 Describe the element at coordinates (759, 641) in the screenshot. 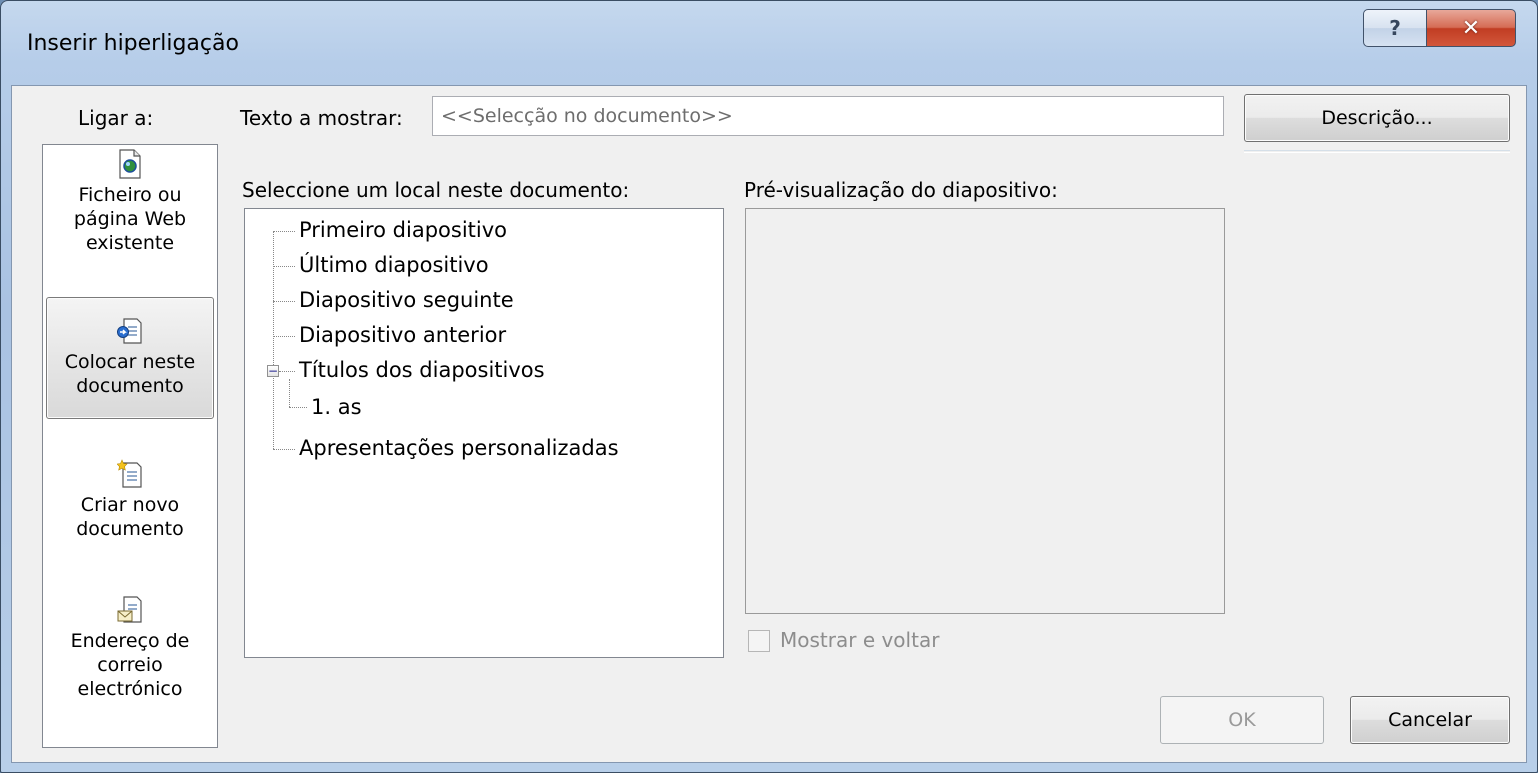

I see `show-and-return-checkbox` at that location.